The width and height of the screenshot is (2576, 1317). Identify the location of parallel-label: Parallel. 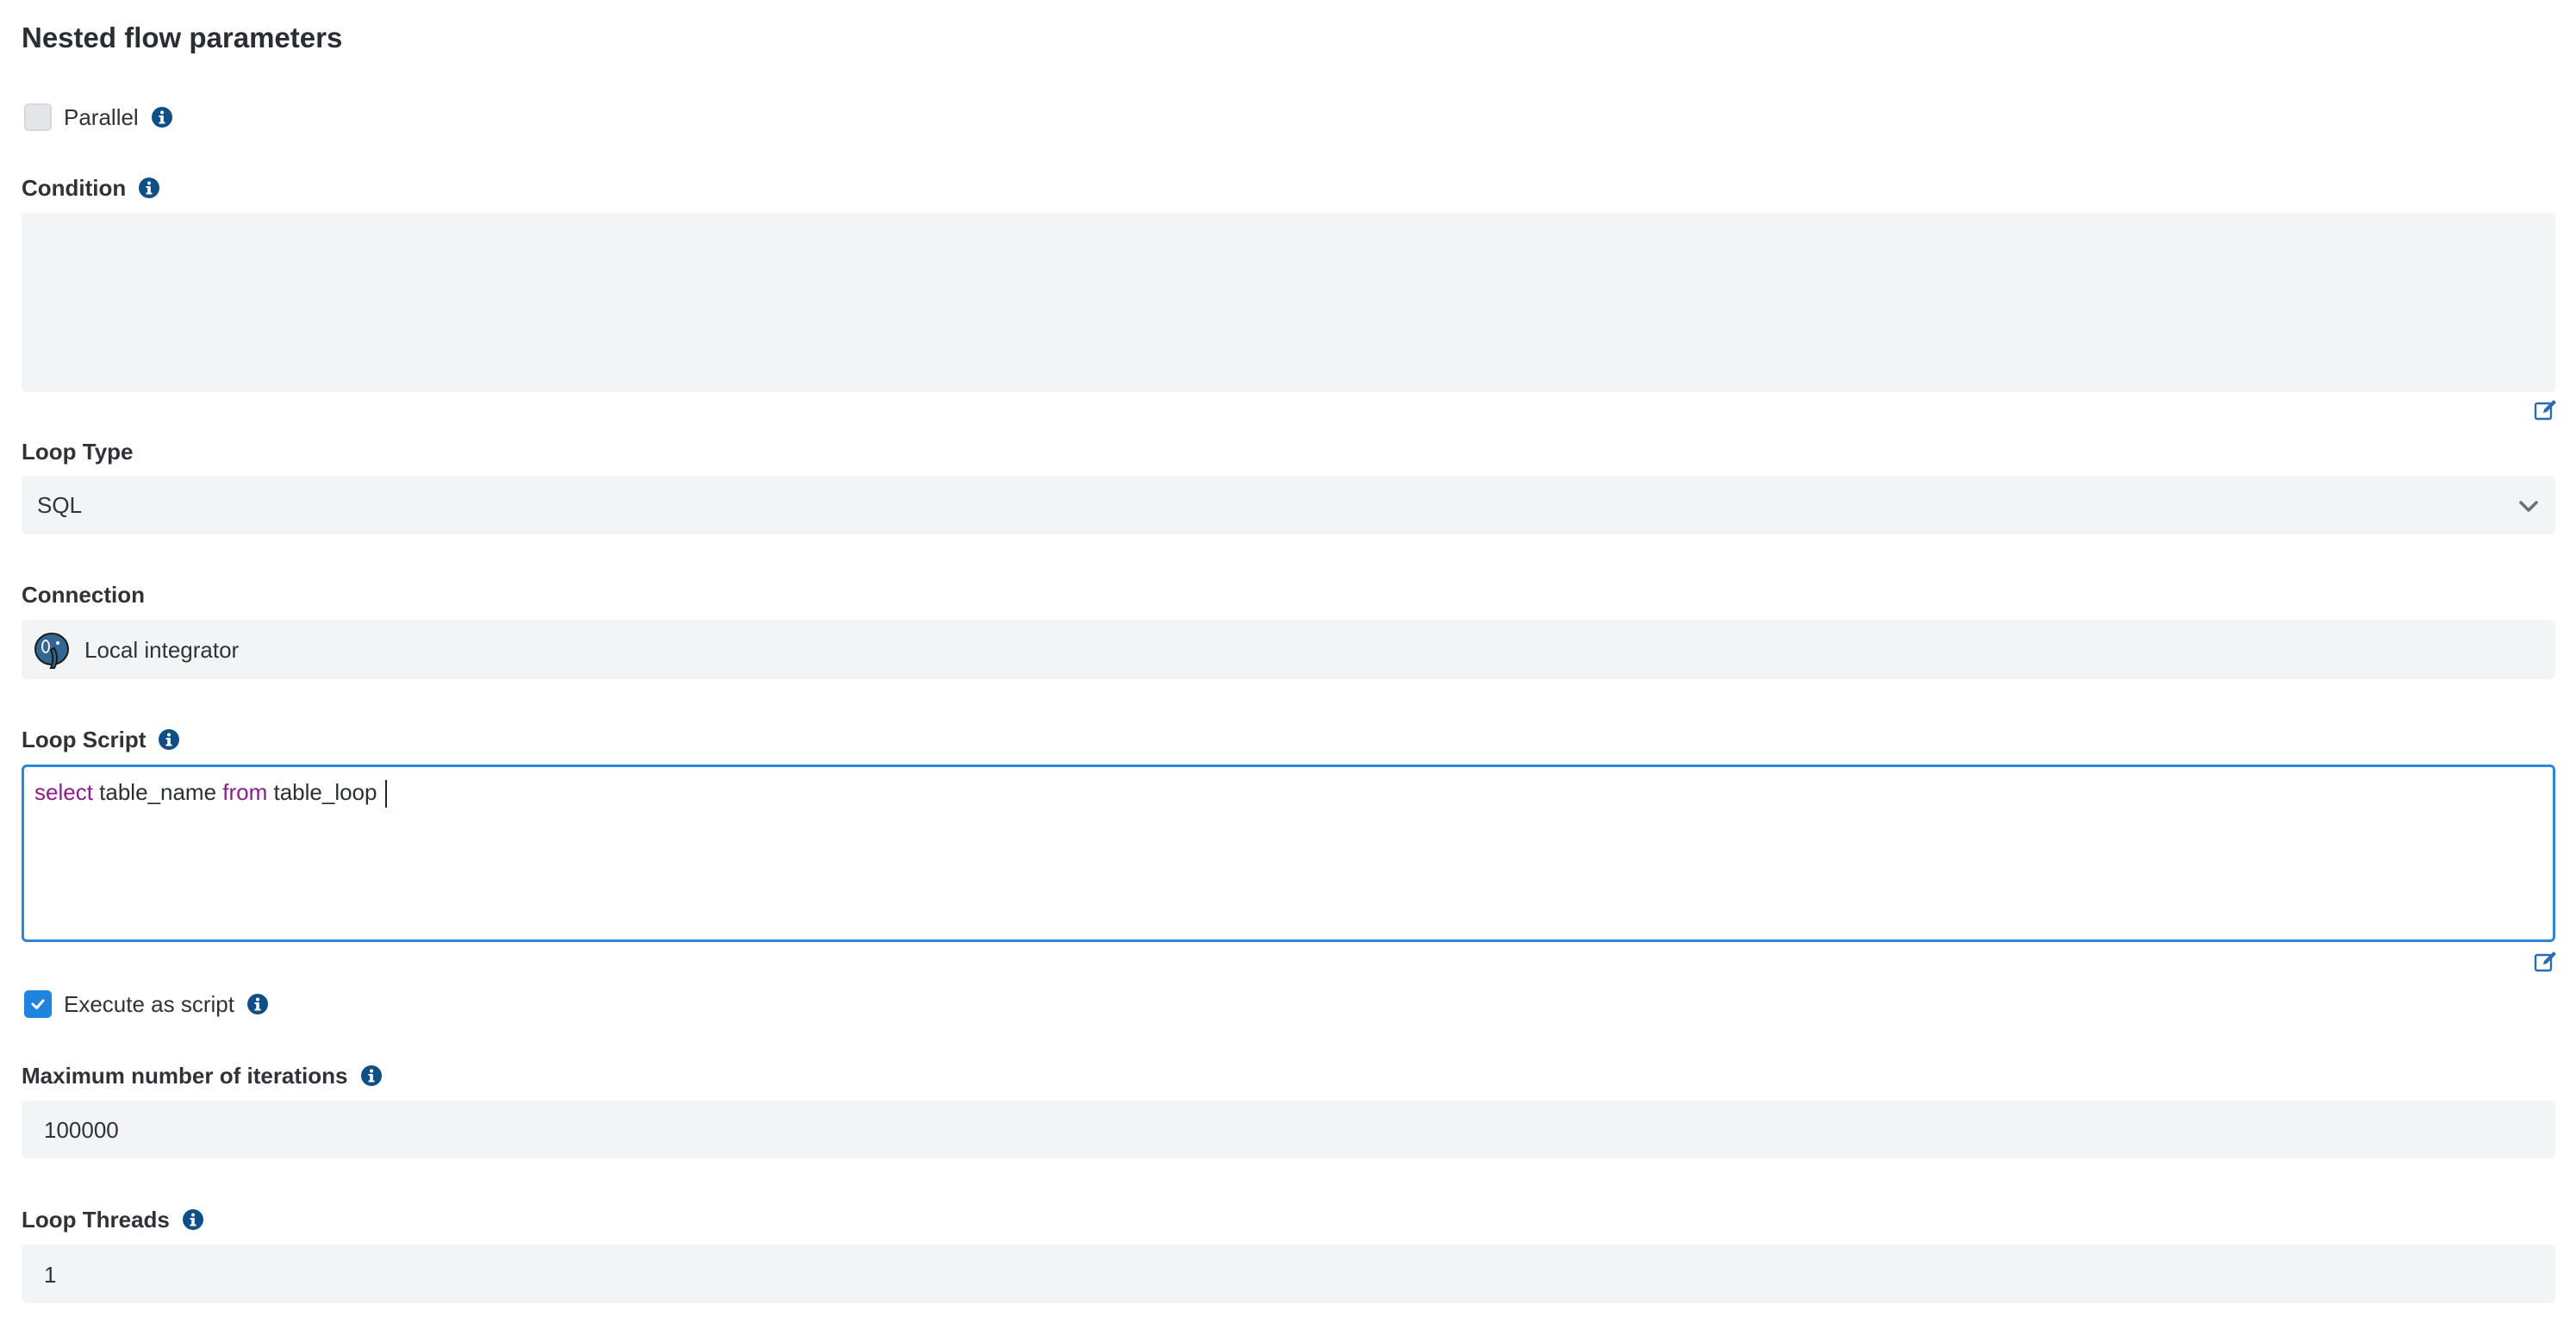
(101, 117).